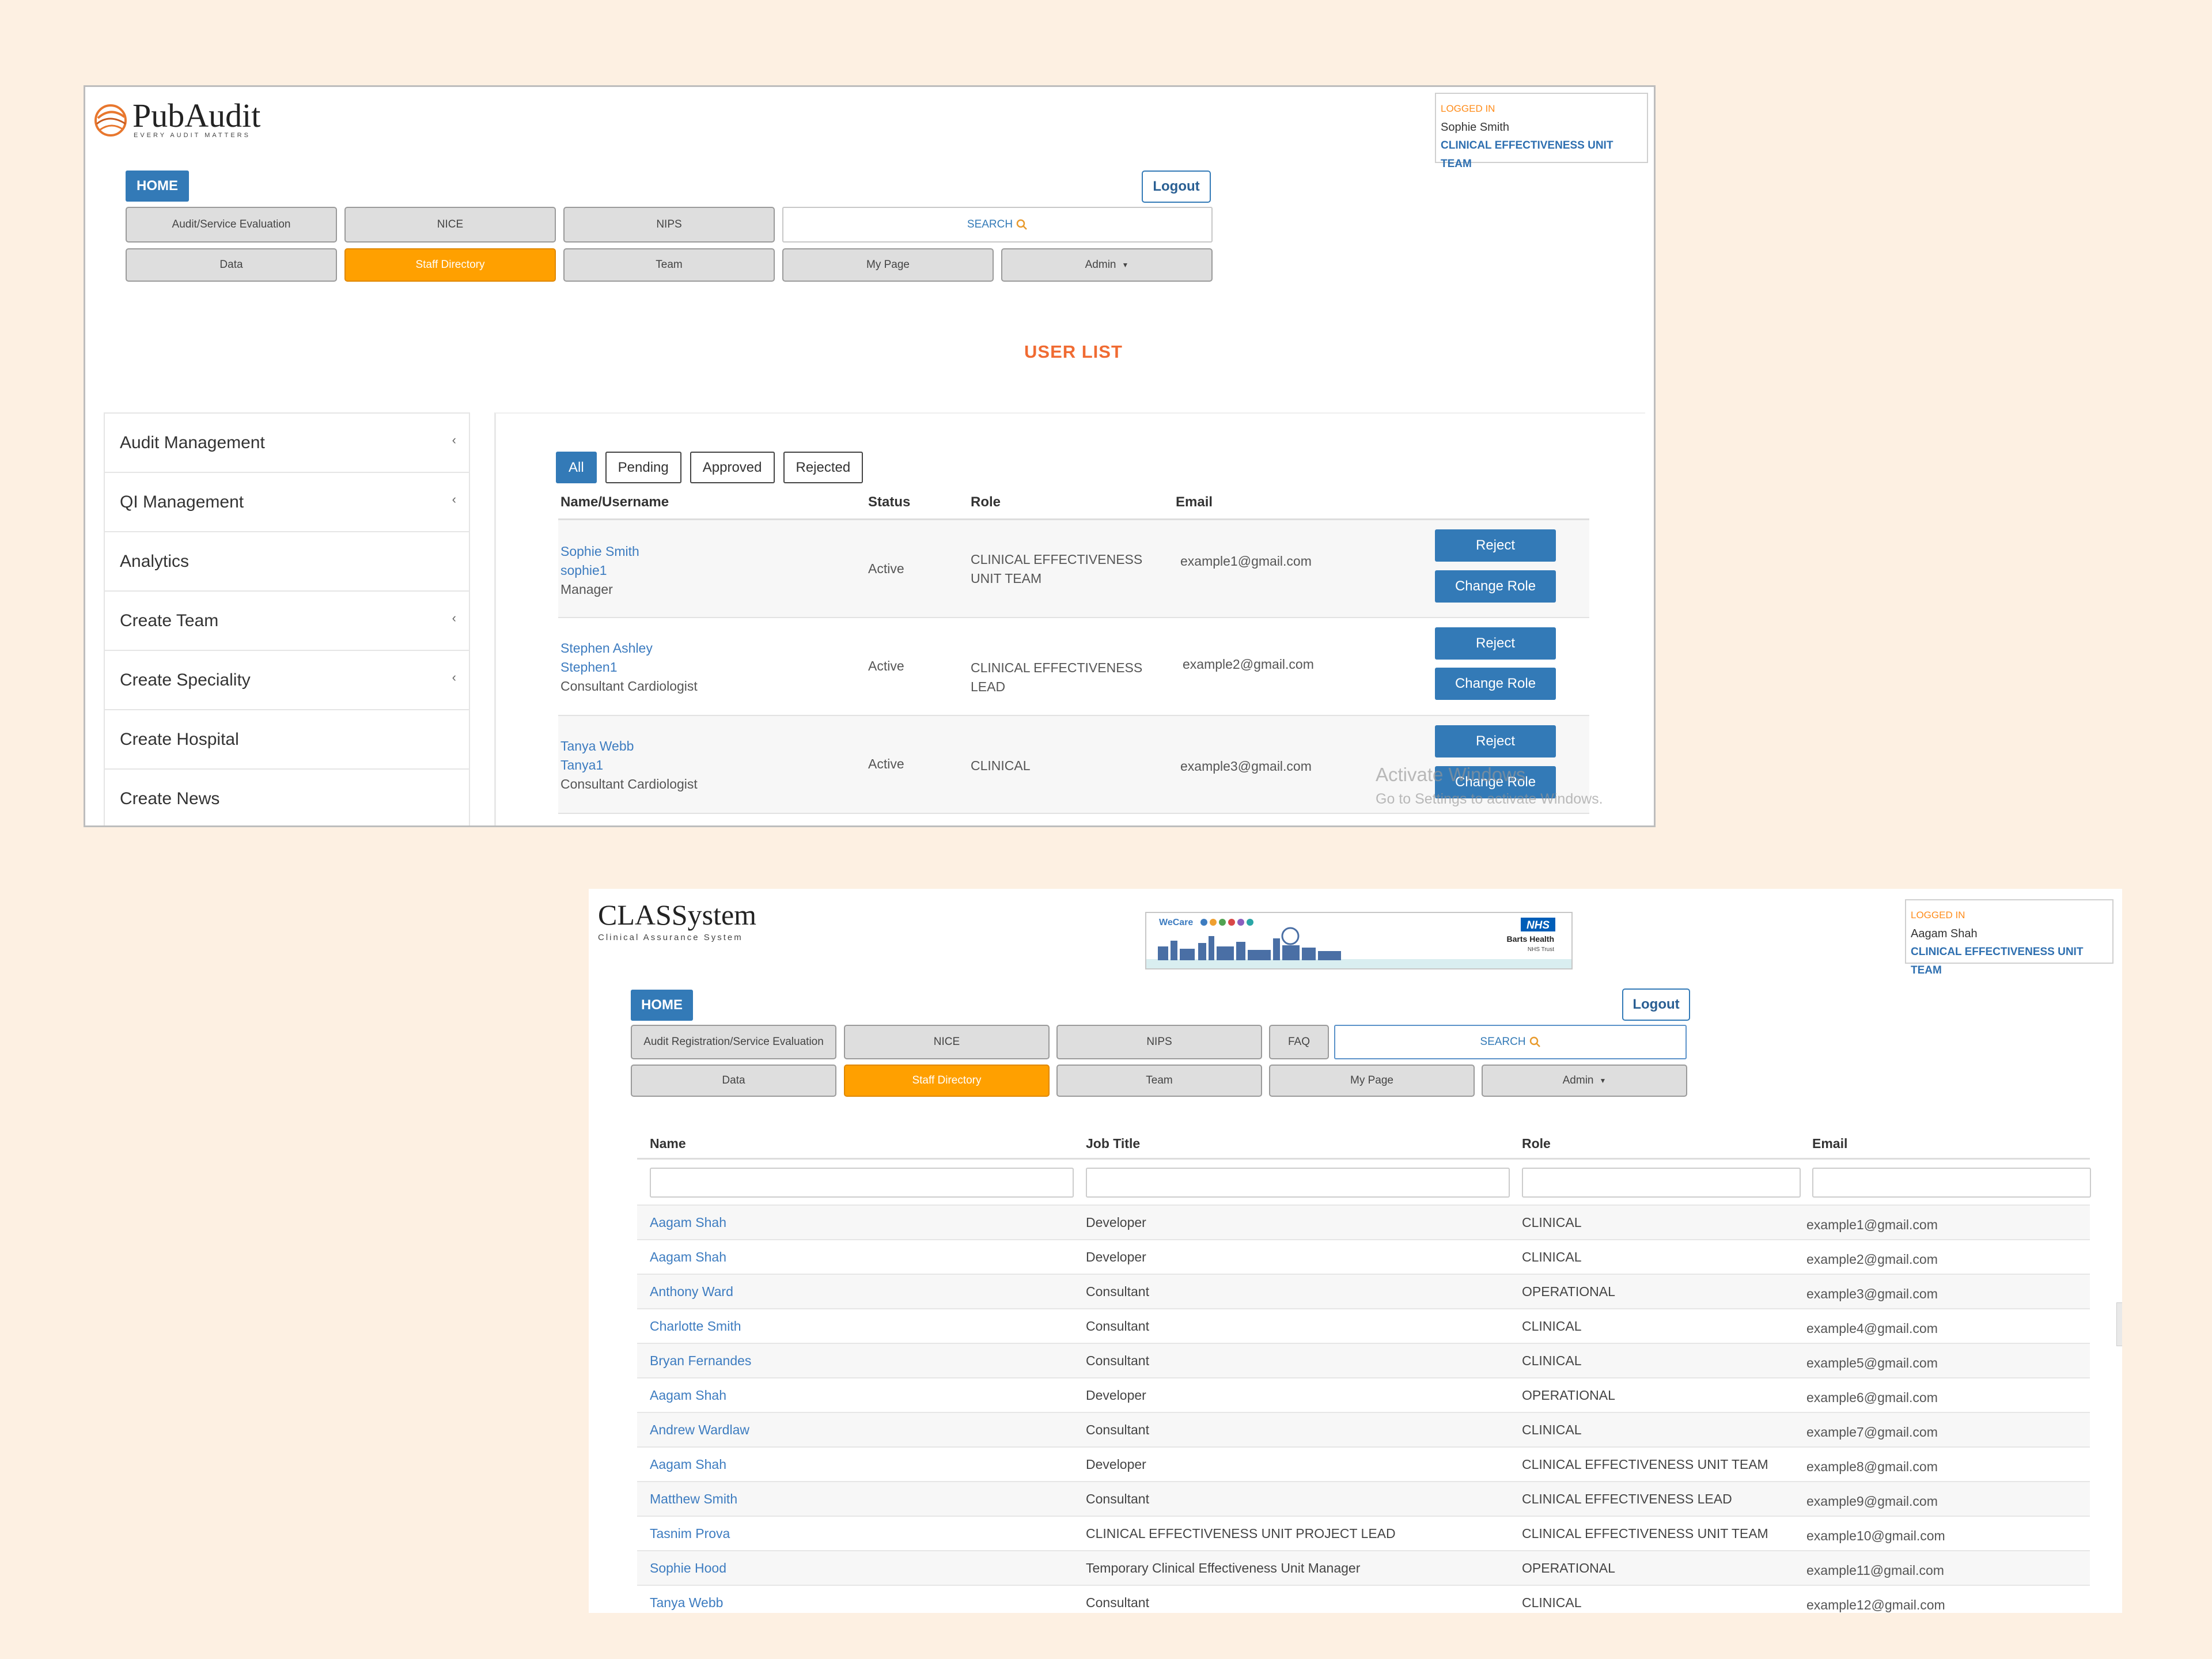 This screenshot has width=2212, height=1659. What do you see at coordinates (2119, 1324) in the screenshot?
I see `scrollbar-thumb` at bounding box center [2119, 1324].